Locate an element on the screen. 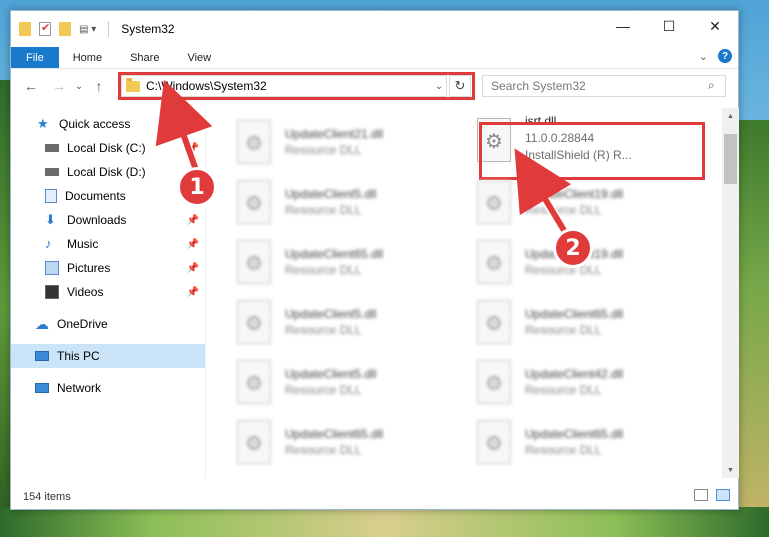  window-title: System32 is located at coordinates (148, 29).